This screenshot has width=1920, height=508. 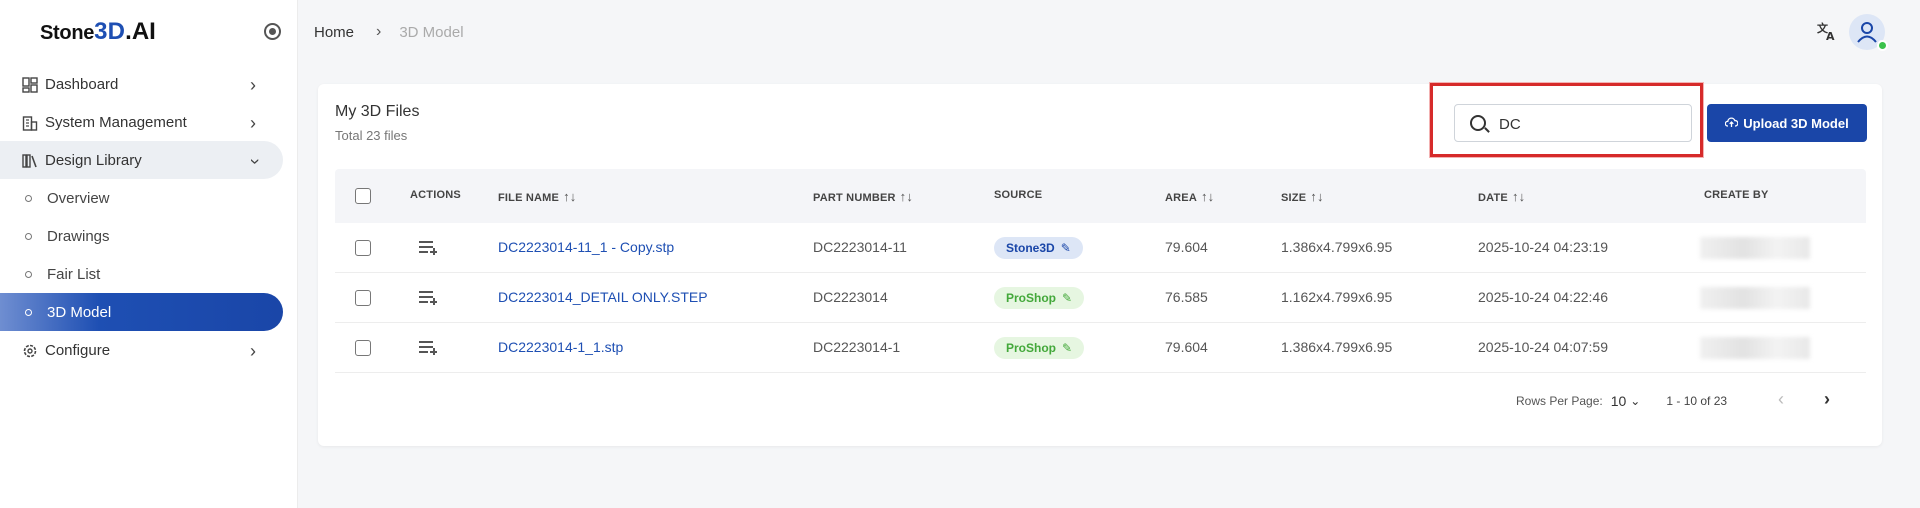 I want to click on sidebar-item-drawings: Drawings, so click(x=149, y=236).